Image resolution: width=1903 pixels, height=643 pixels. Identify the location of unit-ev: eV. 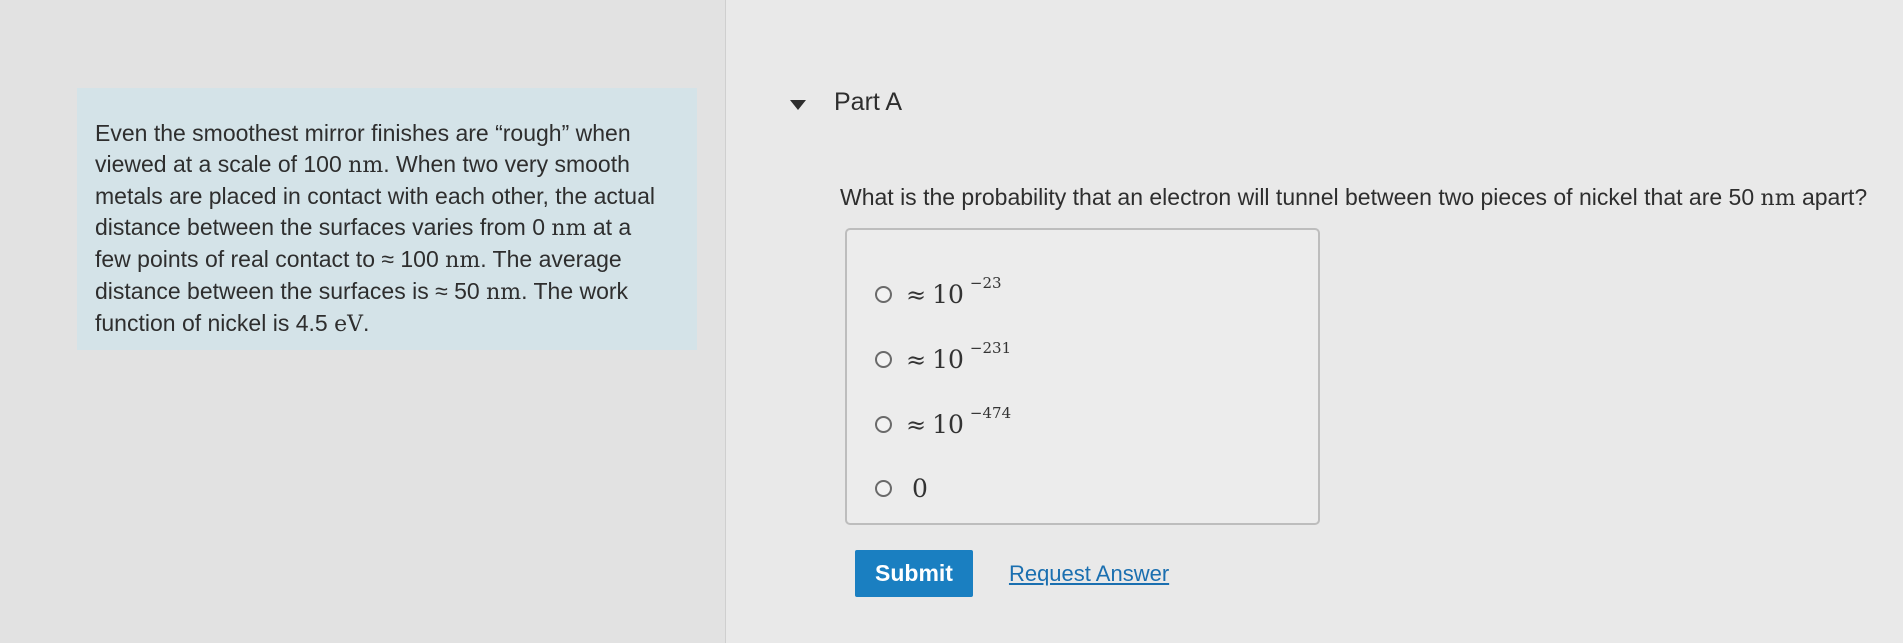
(348, 324).